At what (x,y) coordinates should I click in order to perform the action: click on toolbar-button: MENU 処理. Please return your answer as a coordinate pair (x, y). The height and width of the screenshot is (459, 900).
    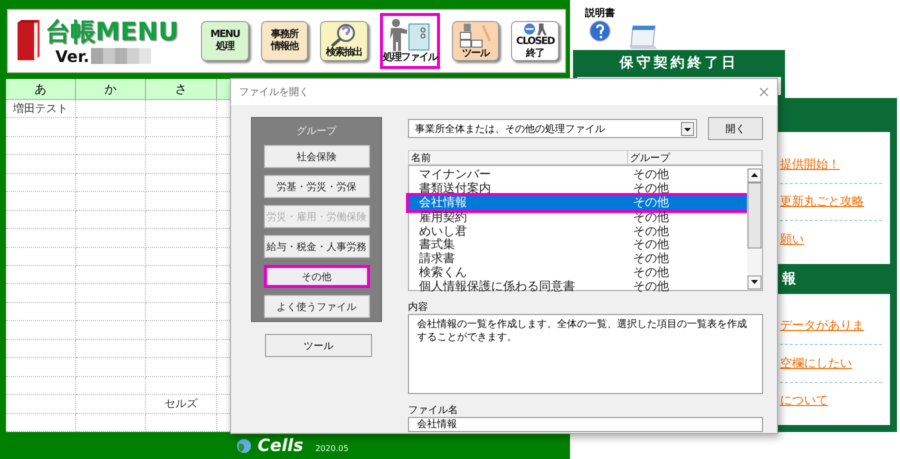
    Looking at the image, I should click on (225, 41).